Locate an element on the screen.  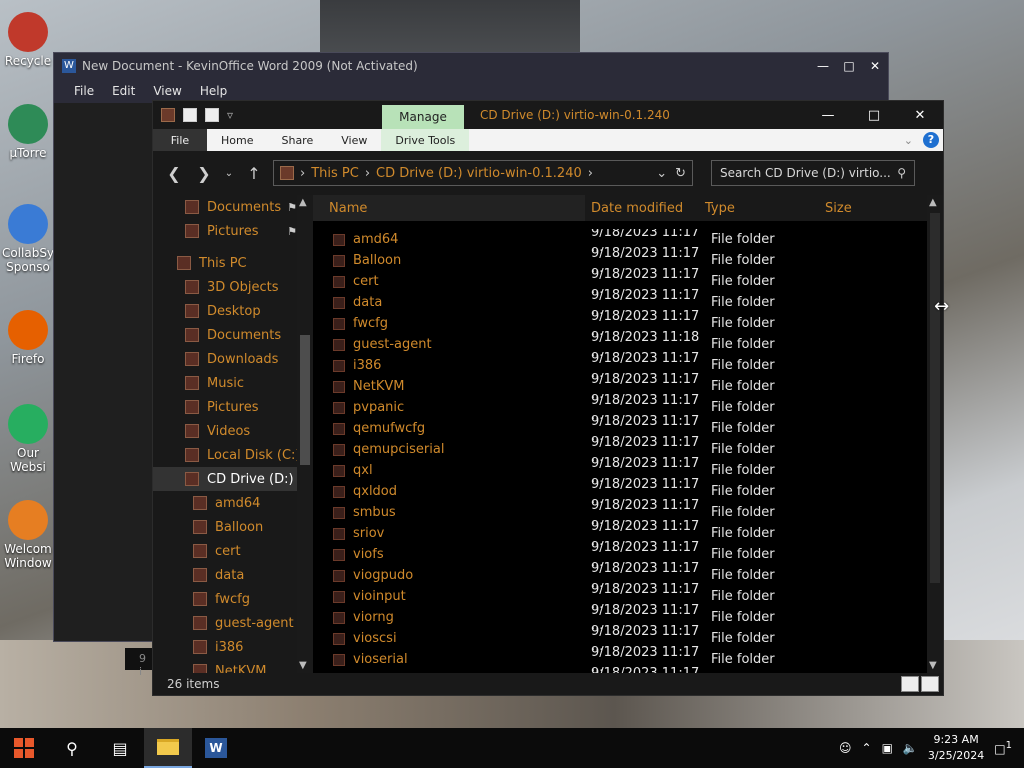
chevron-up-icon: ⌃ is located at coordinates (867, 748).